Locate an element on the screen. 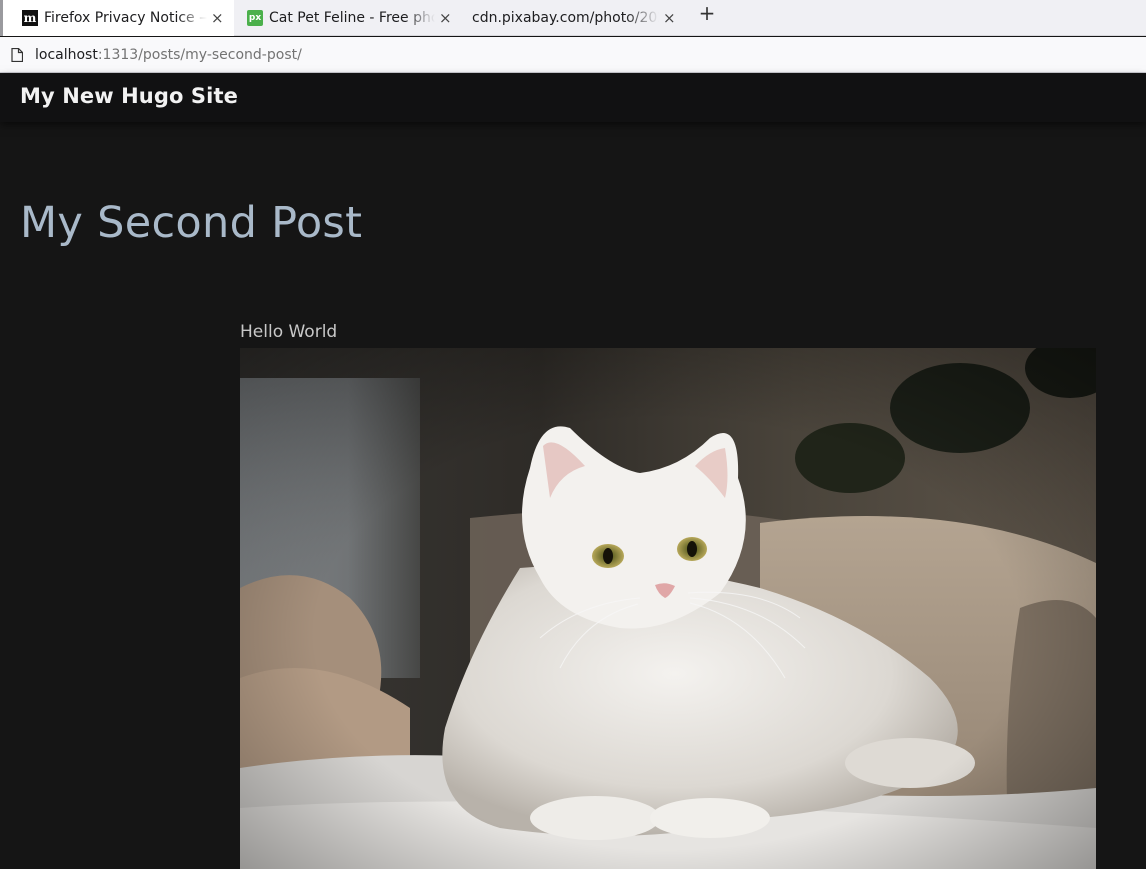 Image resolution: width=1146 pixels, height=869 pixels. url-path: :1313/posts/my-second-post/ is located at coordinates (199, 54).